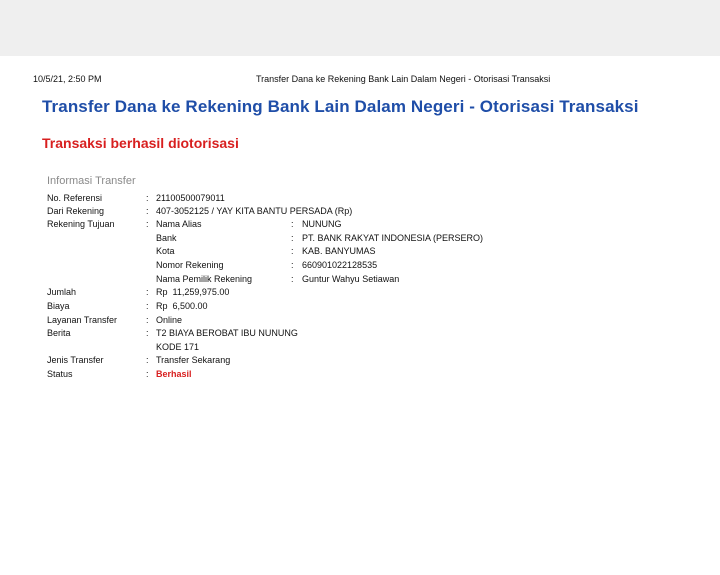 Image resolution: width=720 pixels, height=575 pixels. I want to click on label-biaya: Biaya, so click(58, 306).